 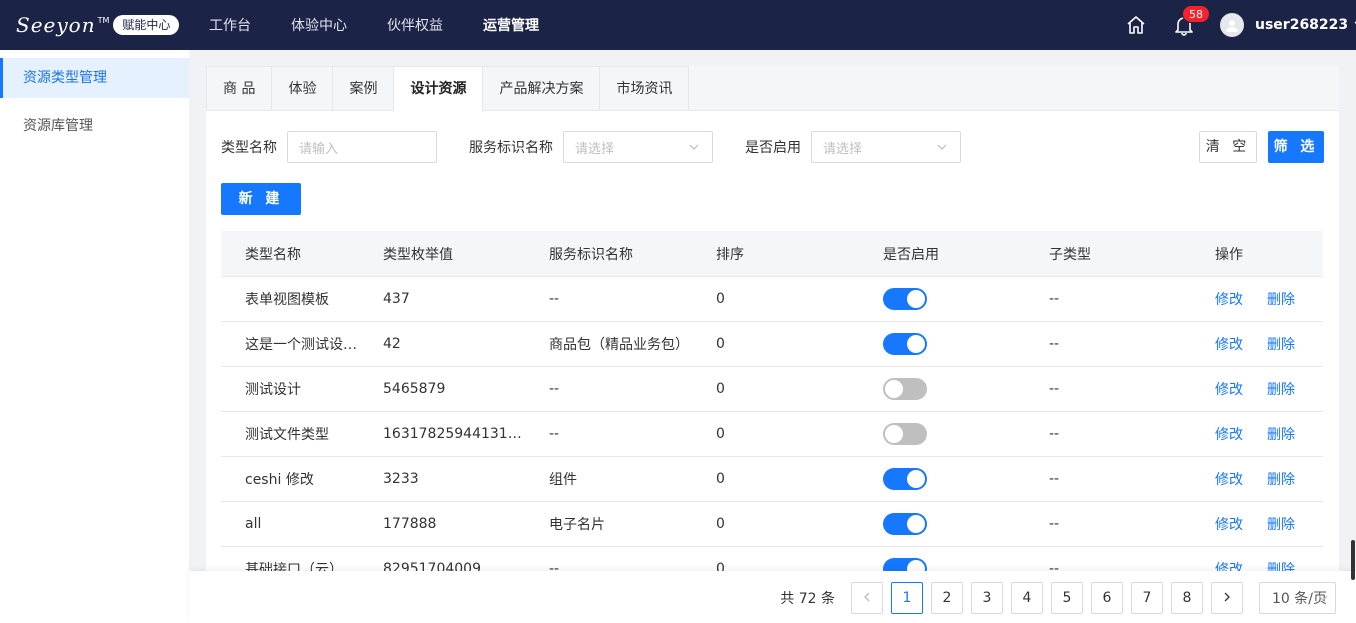 I want to click on service-select: 请选择, so click(x=638, y=147).